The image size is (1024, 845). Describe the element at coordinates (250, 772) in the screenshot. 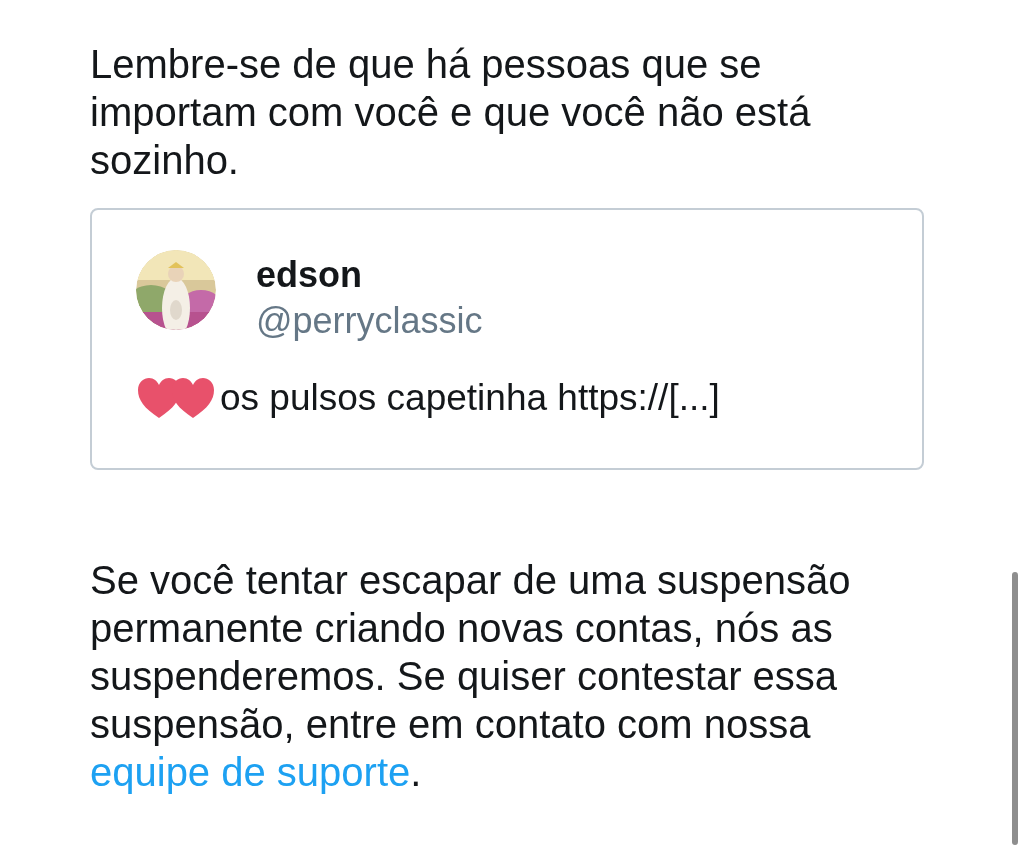

I see `support-link: equipe de suporte` at that location.